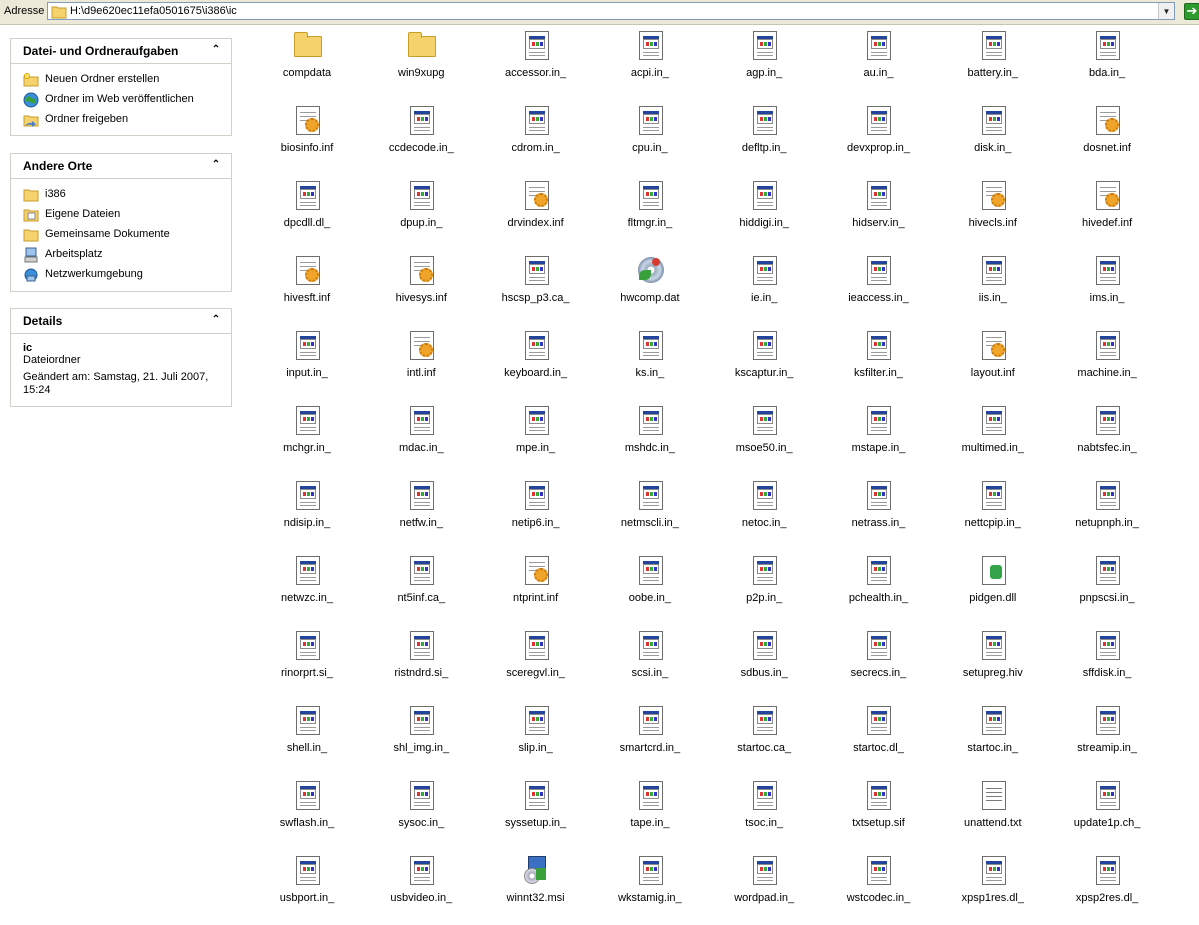  What do you see at coordinates (993, 362) in the screenshot?
I see `file-item: layout.inf` at bounding box center [993, 362].